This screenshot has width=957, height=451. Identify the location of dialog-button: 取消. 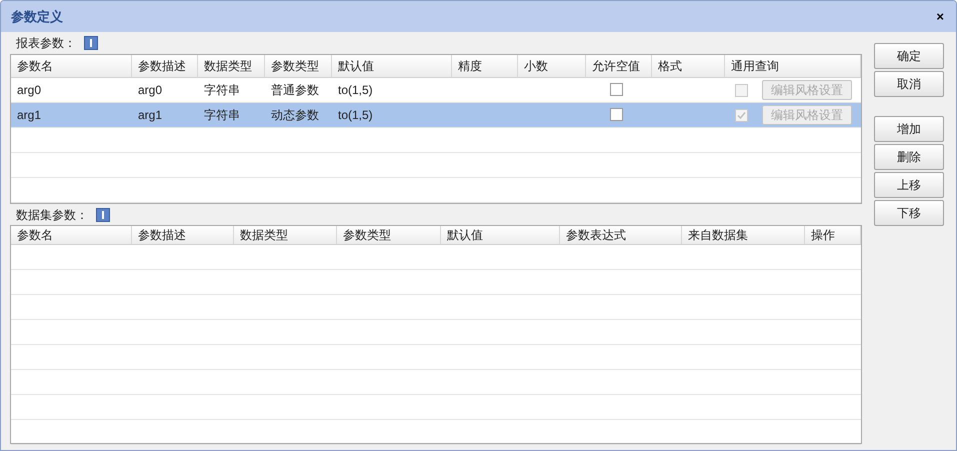
(909, 84).